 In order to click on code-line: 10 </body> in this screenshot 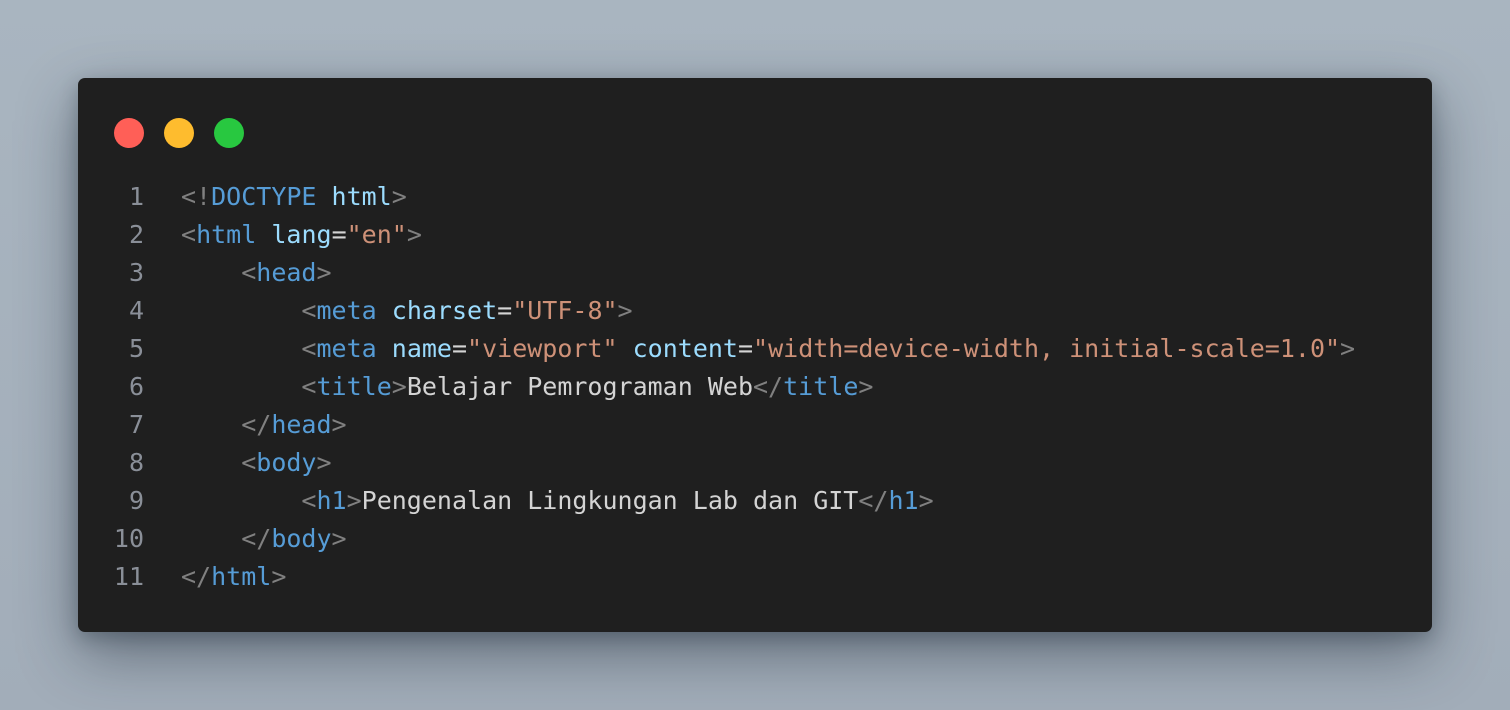, I will do `click(755, 539)`.